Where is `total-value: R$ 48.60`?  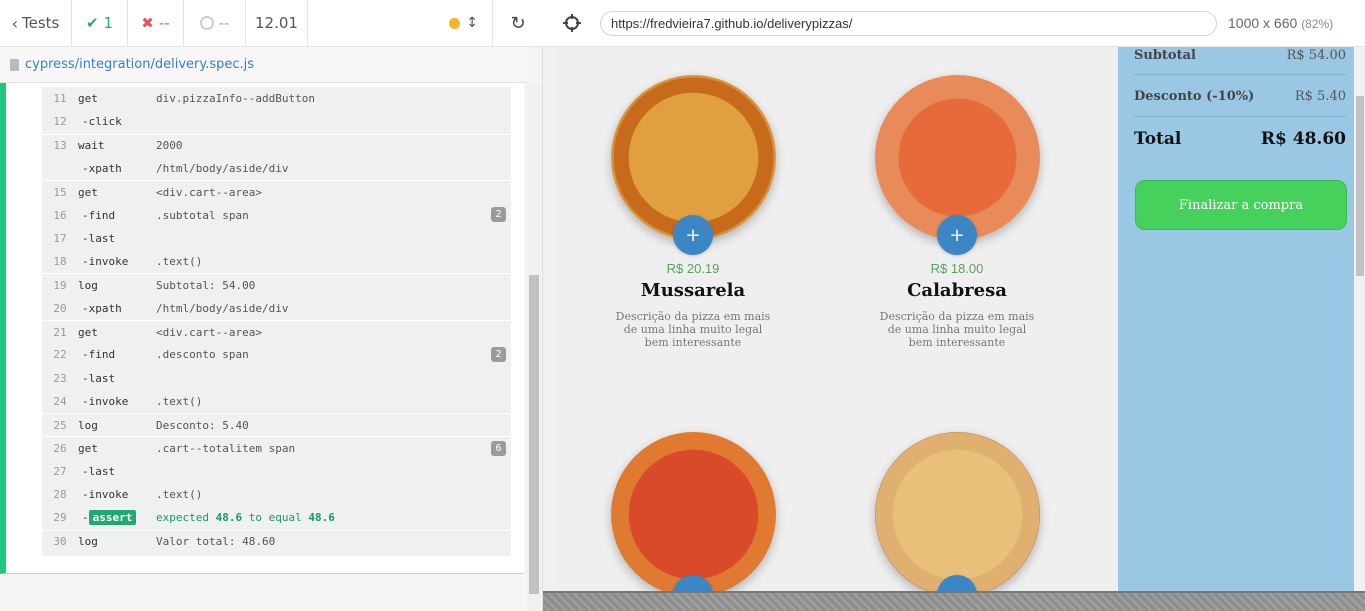 total-value: R$ 48.60 is located at coordinates (1303, 139).